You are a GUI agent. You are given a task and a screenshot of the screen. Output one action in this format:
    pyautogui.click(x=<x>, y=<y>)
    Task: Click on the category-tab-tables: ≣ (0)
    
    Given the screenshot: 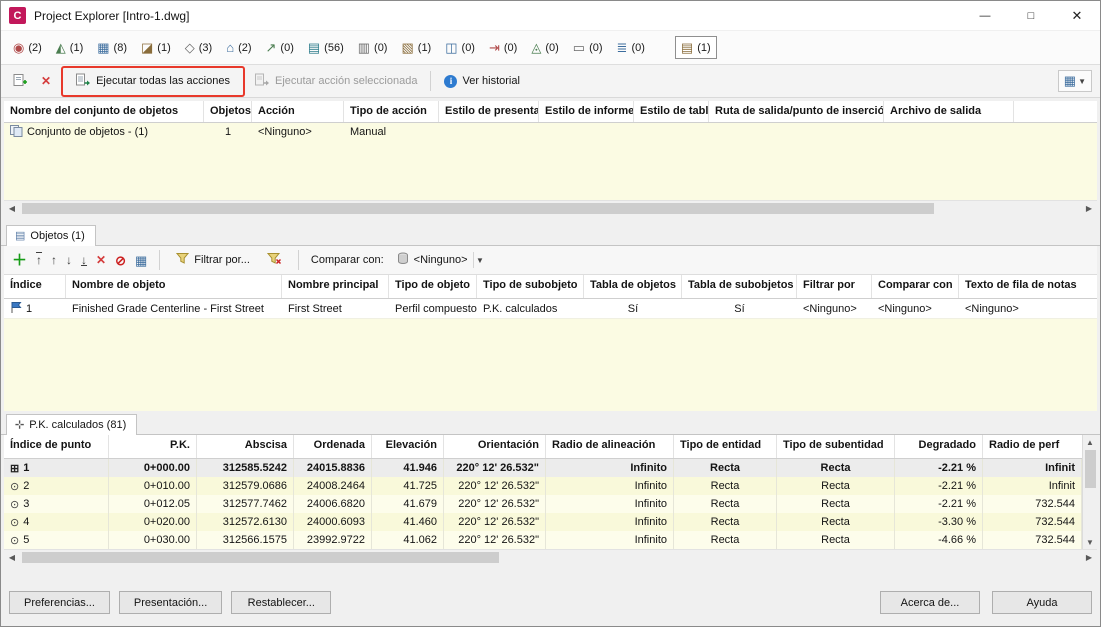 What is the action you would take?
    pyautogui.click(x=631, y=47)
    